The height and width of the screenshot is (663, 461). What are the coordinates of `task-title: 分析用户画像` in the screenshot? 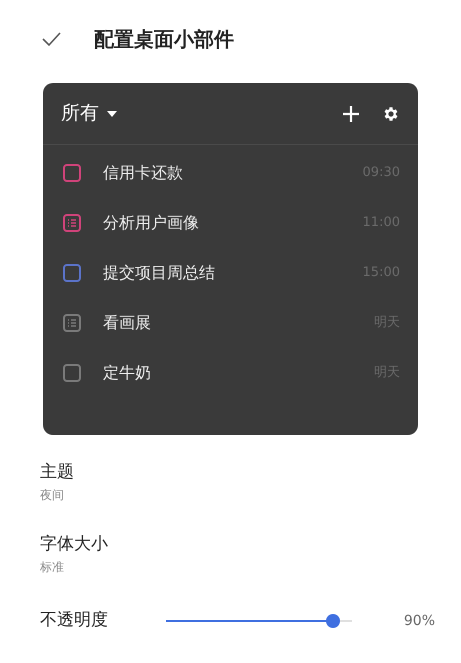 It's located at (151, 223).